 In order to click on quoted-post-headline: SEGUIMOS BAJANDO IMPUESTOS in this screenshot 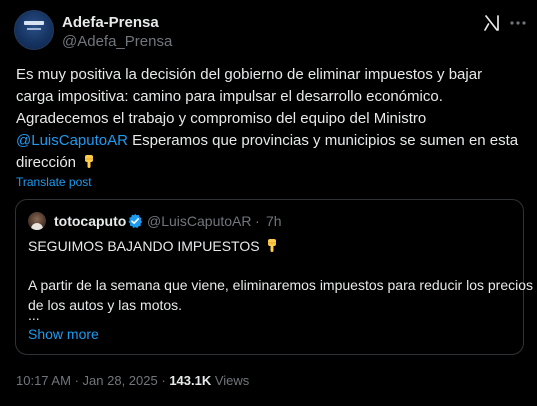, I will do `click(153, 246)`.